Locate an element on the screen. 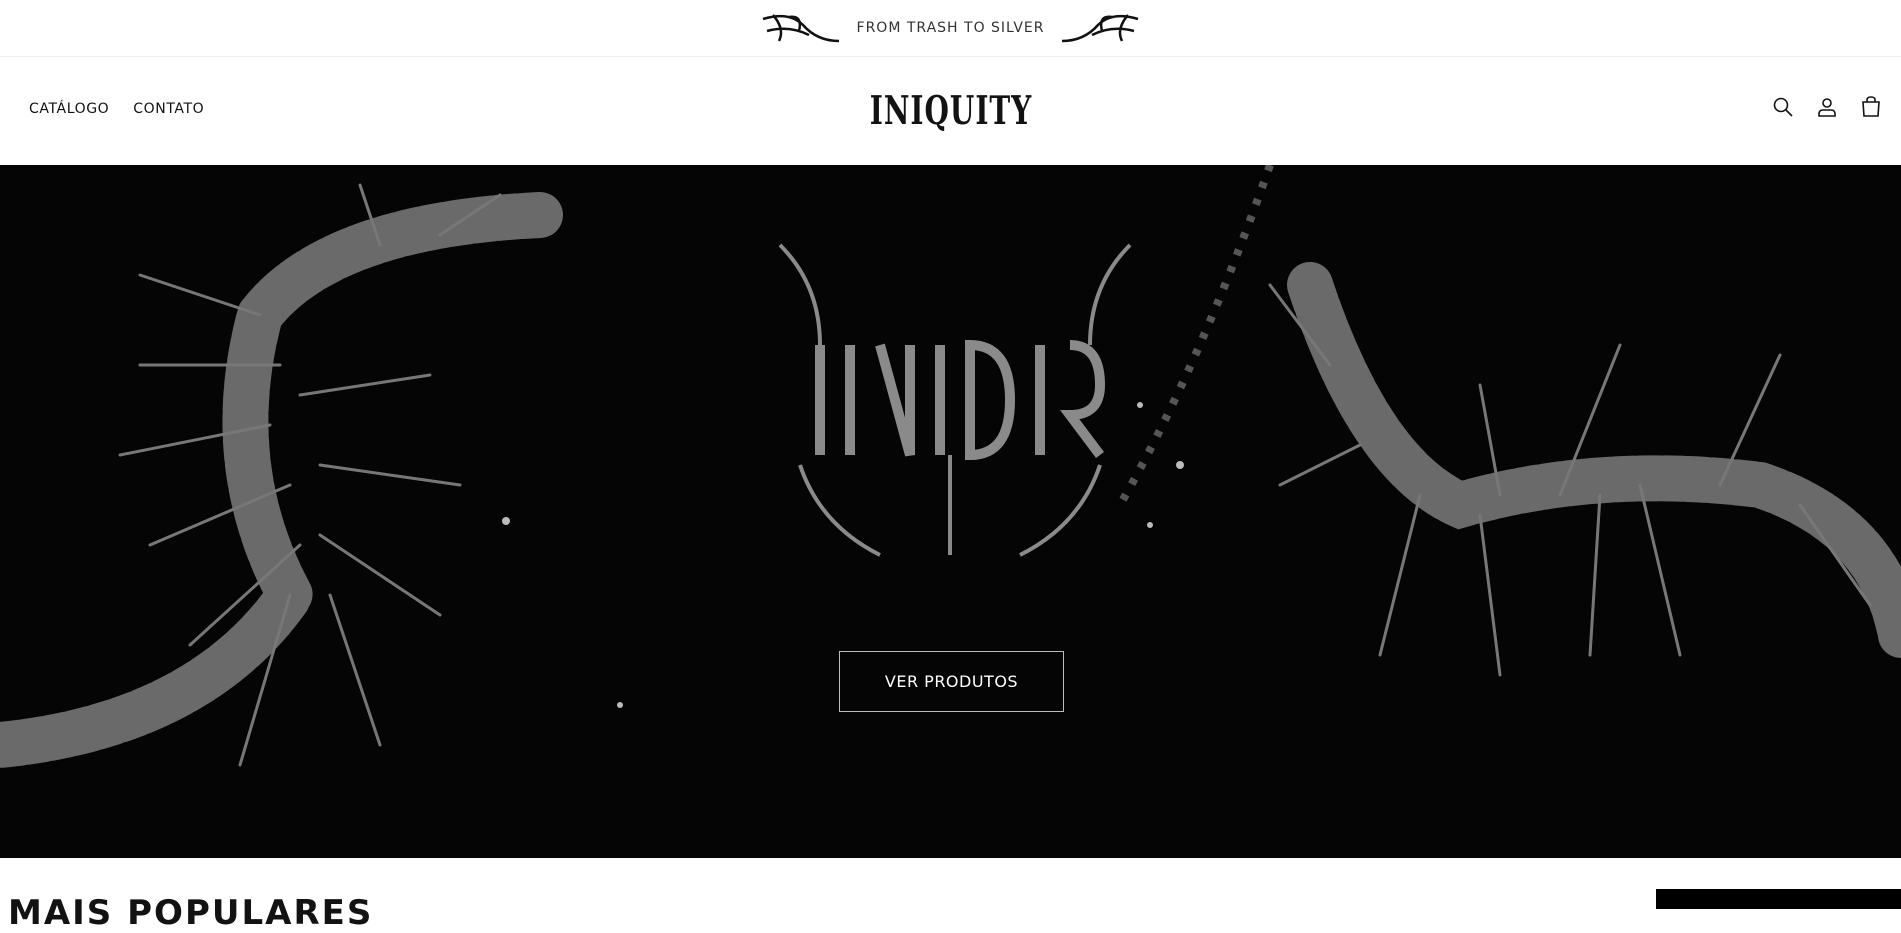 This screenshot has width=1901, height=933. announcement-bar: FROM TRASH TO SILVER is located at coordinates (950, 28).